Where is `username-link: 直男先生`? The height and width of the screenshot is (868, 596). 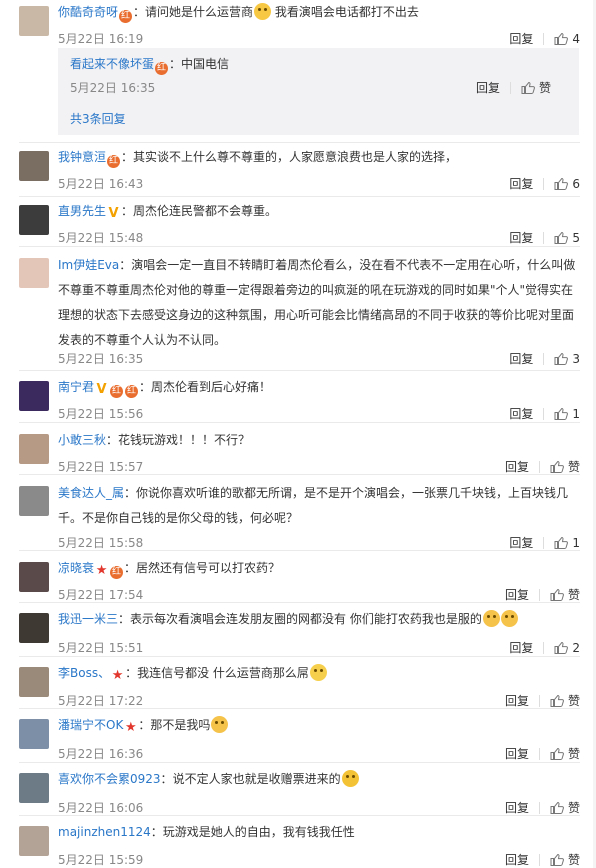 username-link: 直男先生 is located at coordinates (82, 211).